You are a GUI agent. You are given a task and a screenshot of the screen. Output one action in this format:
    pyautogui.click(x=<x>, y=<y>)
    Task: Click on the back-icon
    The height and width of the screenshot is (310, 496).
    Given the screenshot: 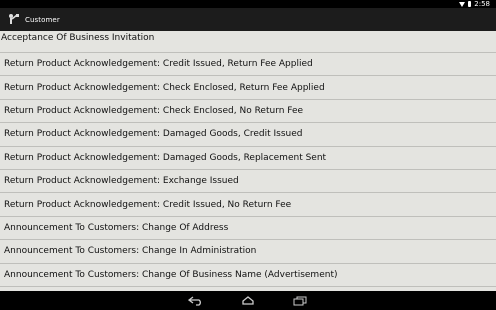 What is the action you would take?
    pyautogui.click(x=194, y=300)
    